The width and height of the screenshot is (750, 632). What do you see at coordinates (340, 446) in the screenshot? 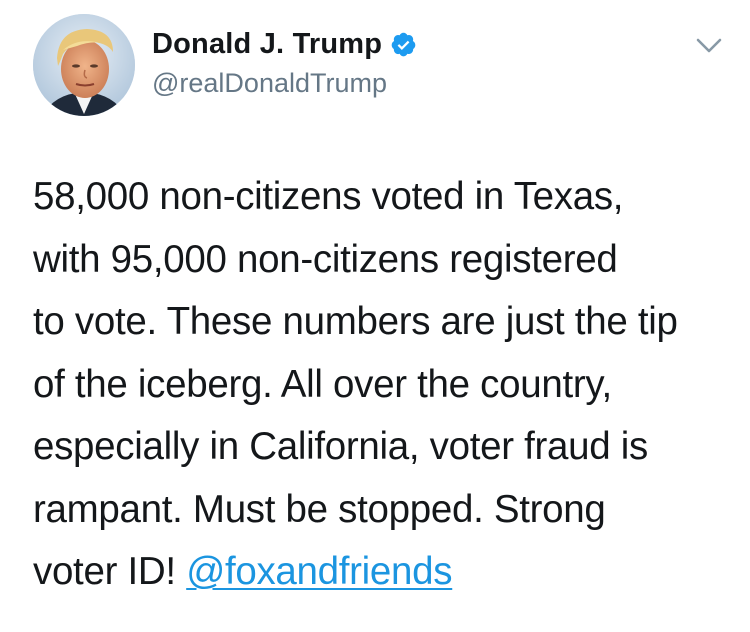
I see `tweet-line: especially in California, voter fraud is` at bounding box center [340, 446].